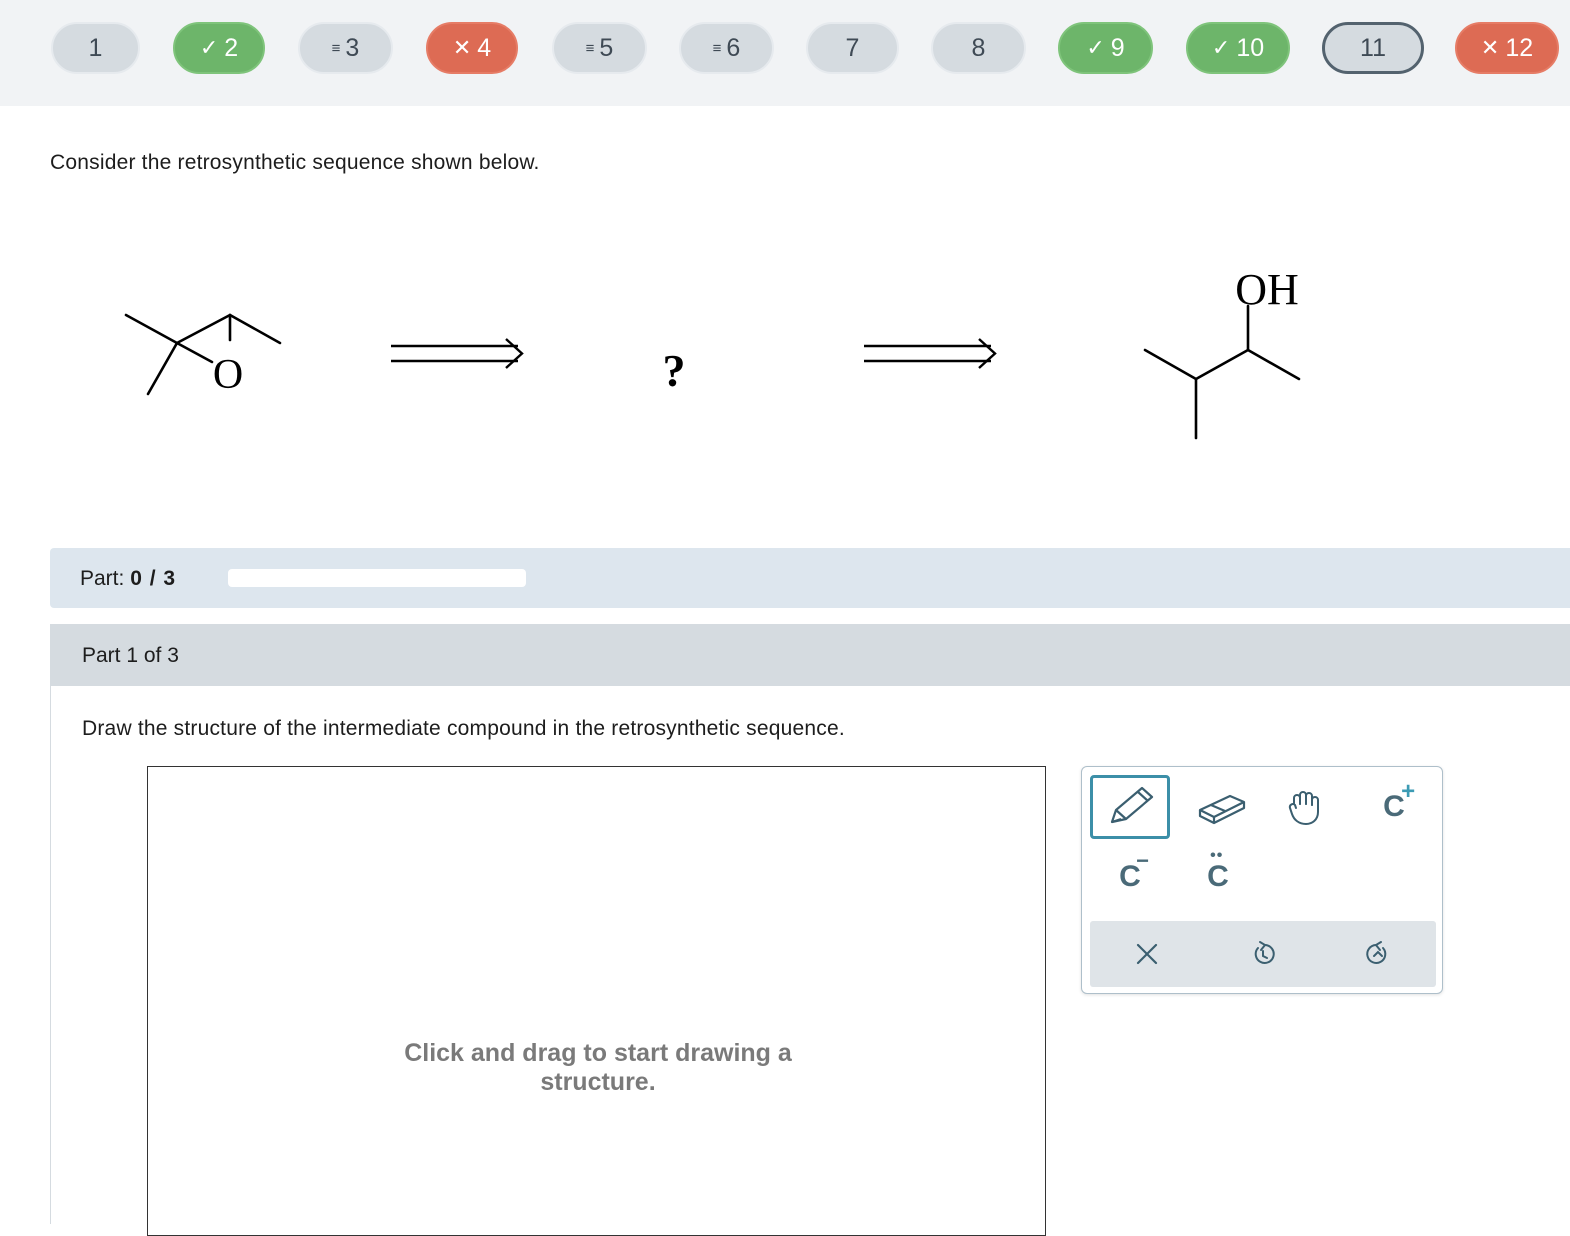 This screenshot has height=1236, width=1570. What do you see at coordinates (352, 47) in the screenshot?
I see `question-number: 3` at bounding box center [352, 47].